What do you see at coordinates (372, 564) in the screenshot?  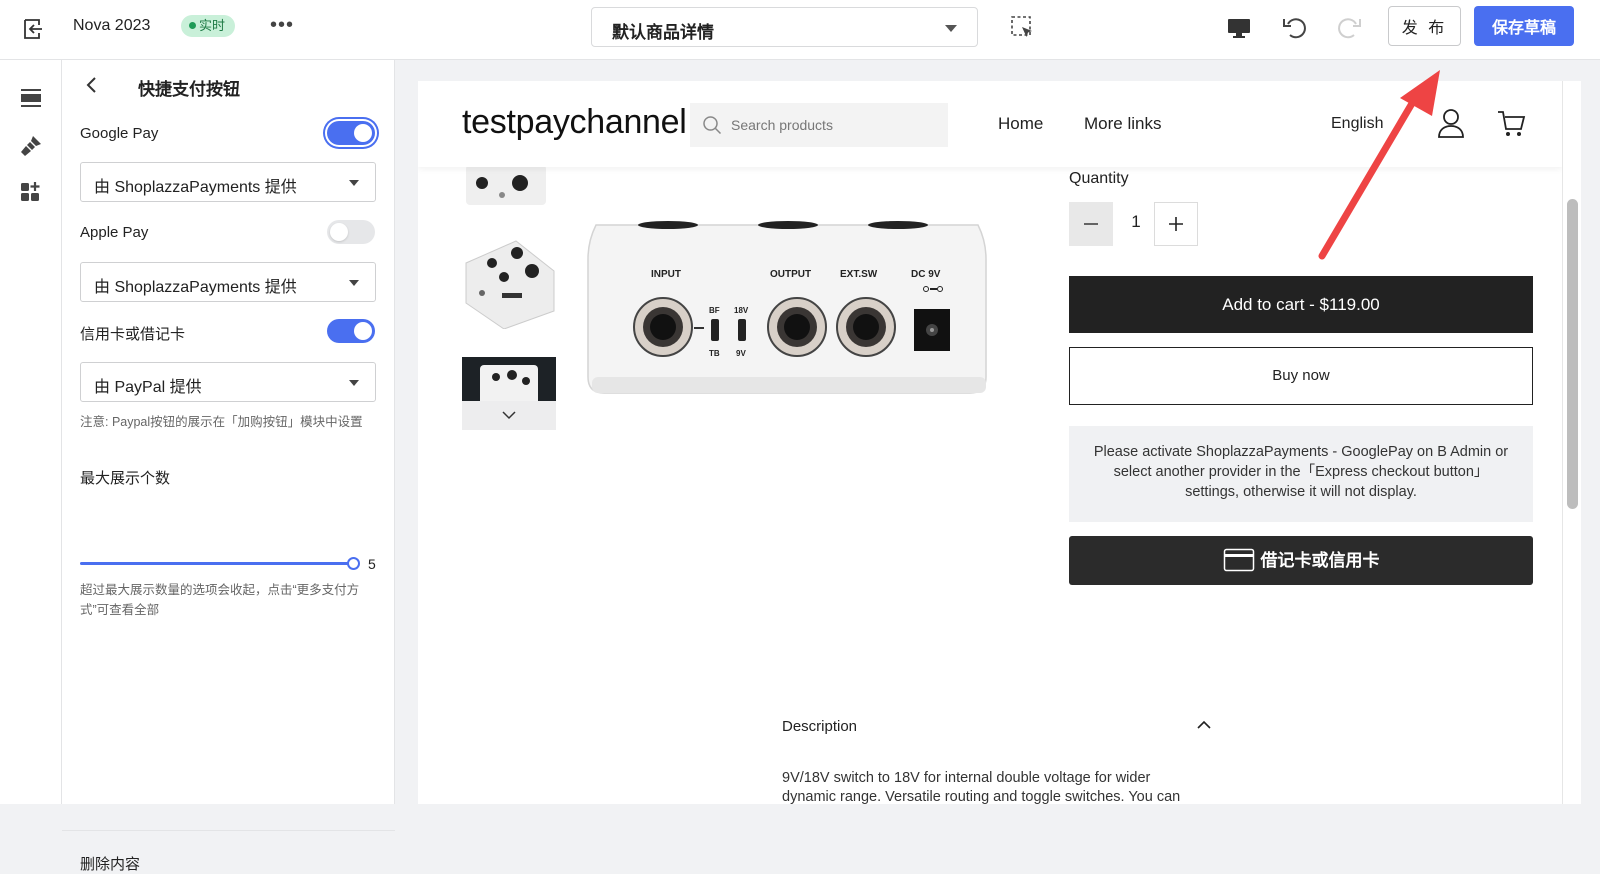 I see `max-display-value: 5` at bounding box center [372, 564].